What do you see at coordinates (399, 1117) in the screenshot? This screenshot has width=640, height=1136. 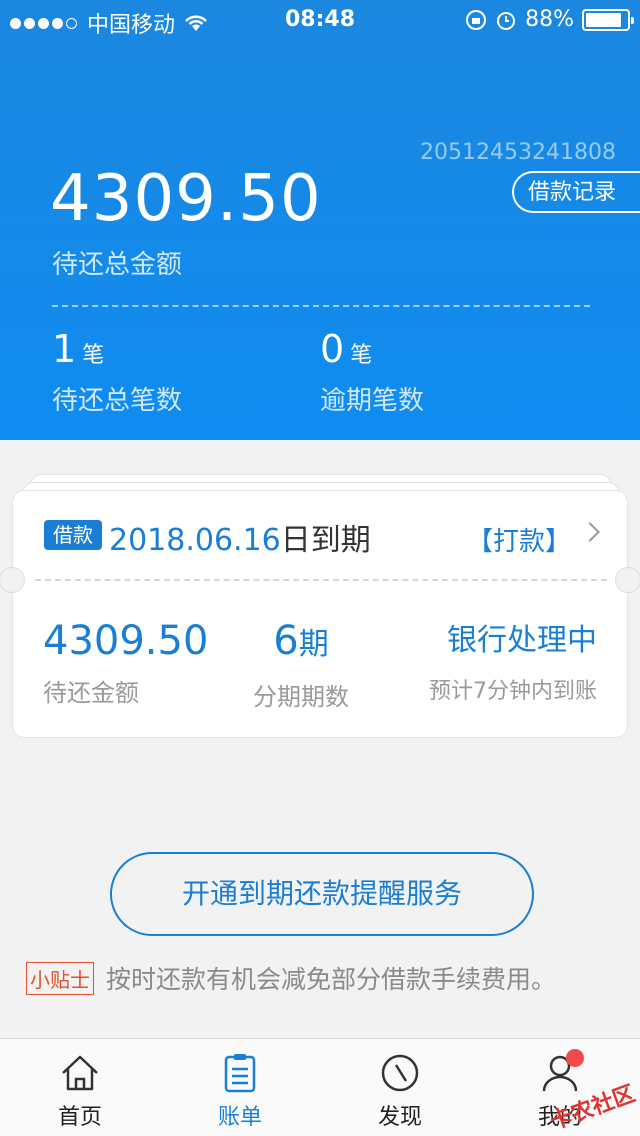 I see `tab-discover-label: 发现` at bounding box center [399, 1117].